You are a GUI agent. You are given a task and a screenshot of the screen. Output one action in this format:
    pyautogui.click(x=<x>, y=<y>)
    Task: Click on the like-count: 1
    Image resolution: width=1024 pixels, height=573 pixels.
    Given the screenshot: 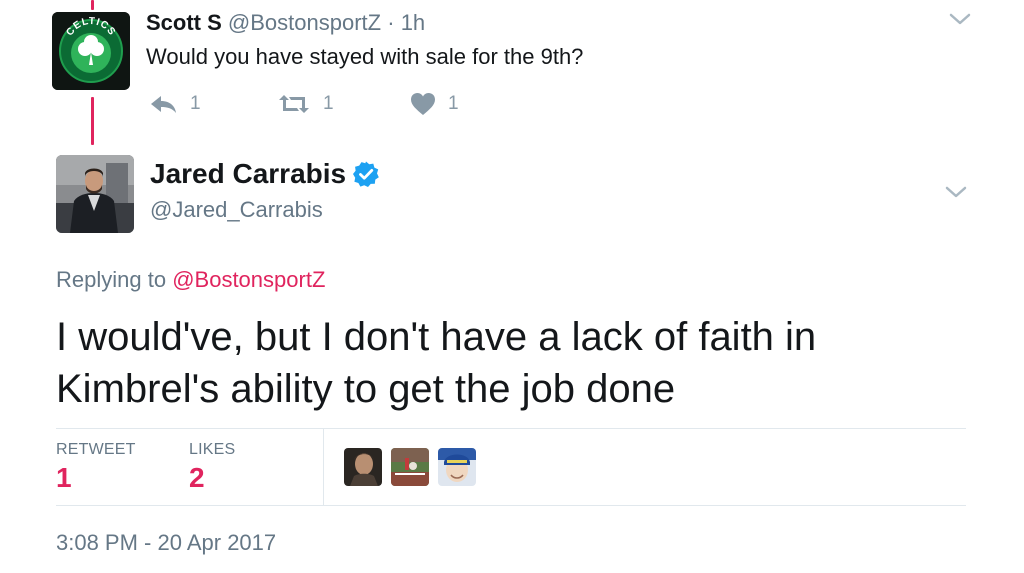 What is the action you would take?
    pyautogui.click(x=453, y=103)
    